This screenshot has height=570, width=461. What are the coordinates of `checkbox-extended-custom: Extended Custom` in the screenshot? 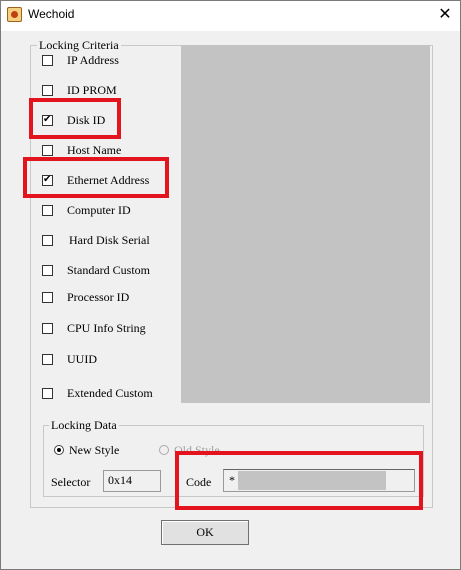 It's located at (97, 393).